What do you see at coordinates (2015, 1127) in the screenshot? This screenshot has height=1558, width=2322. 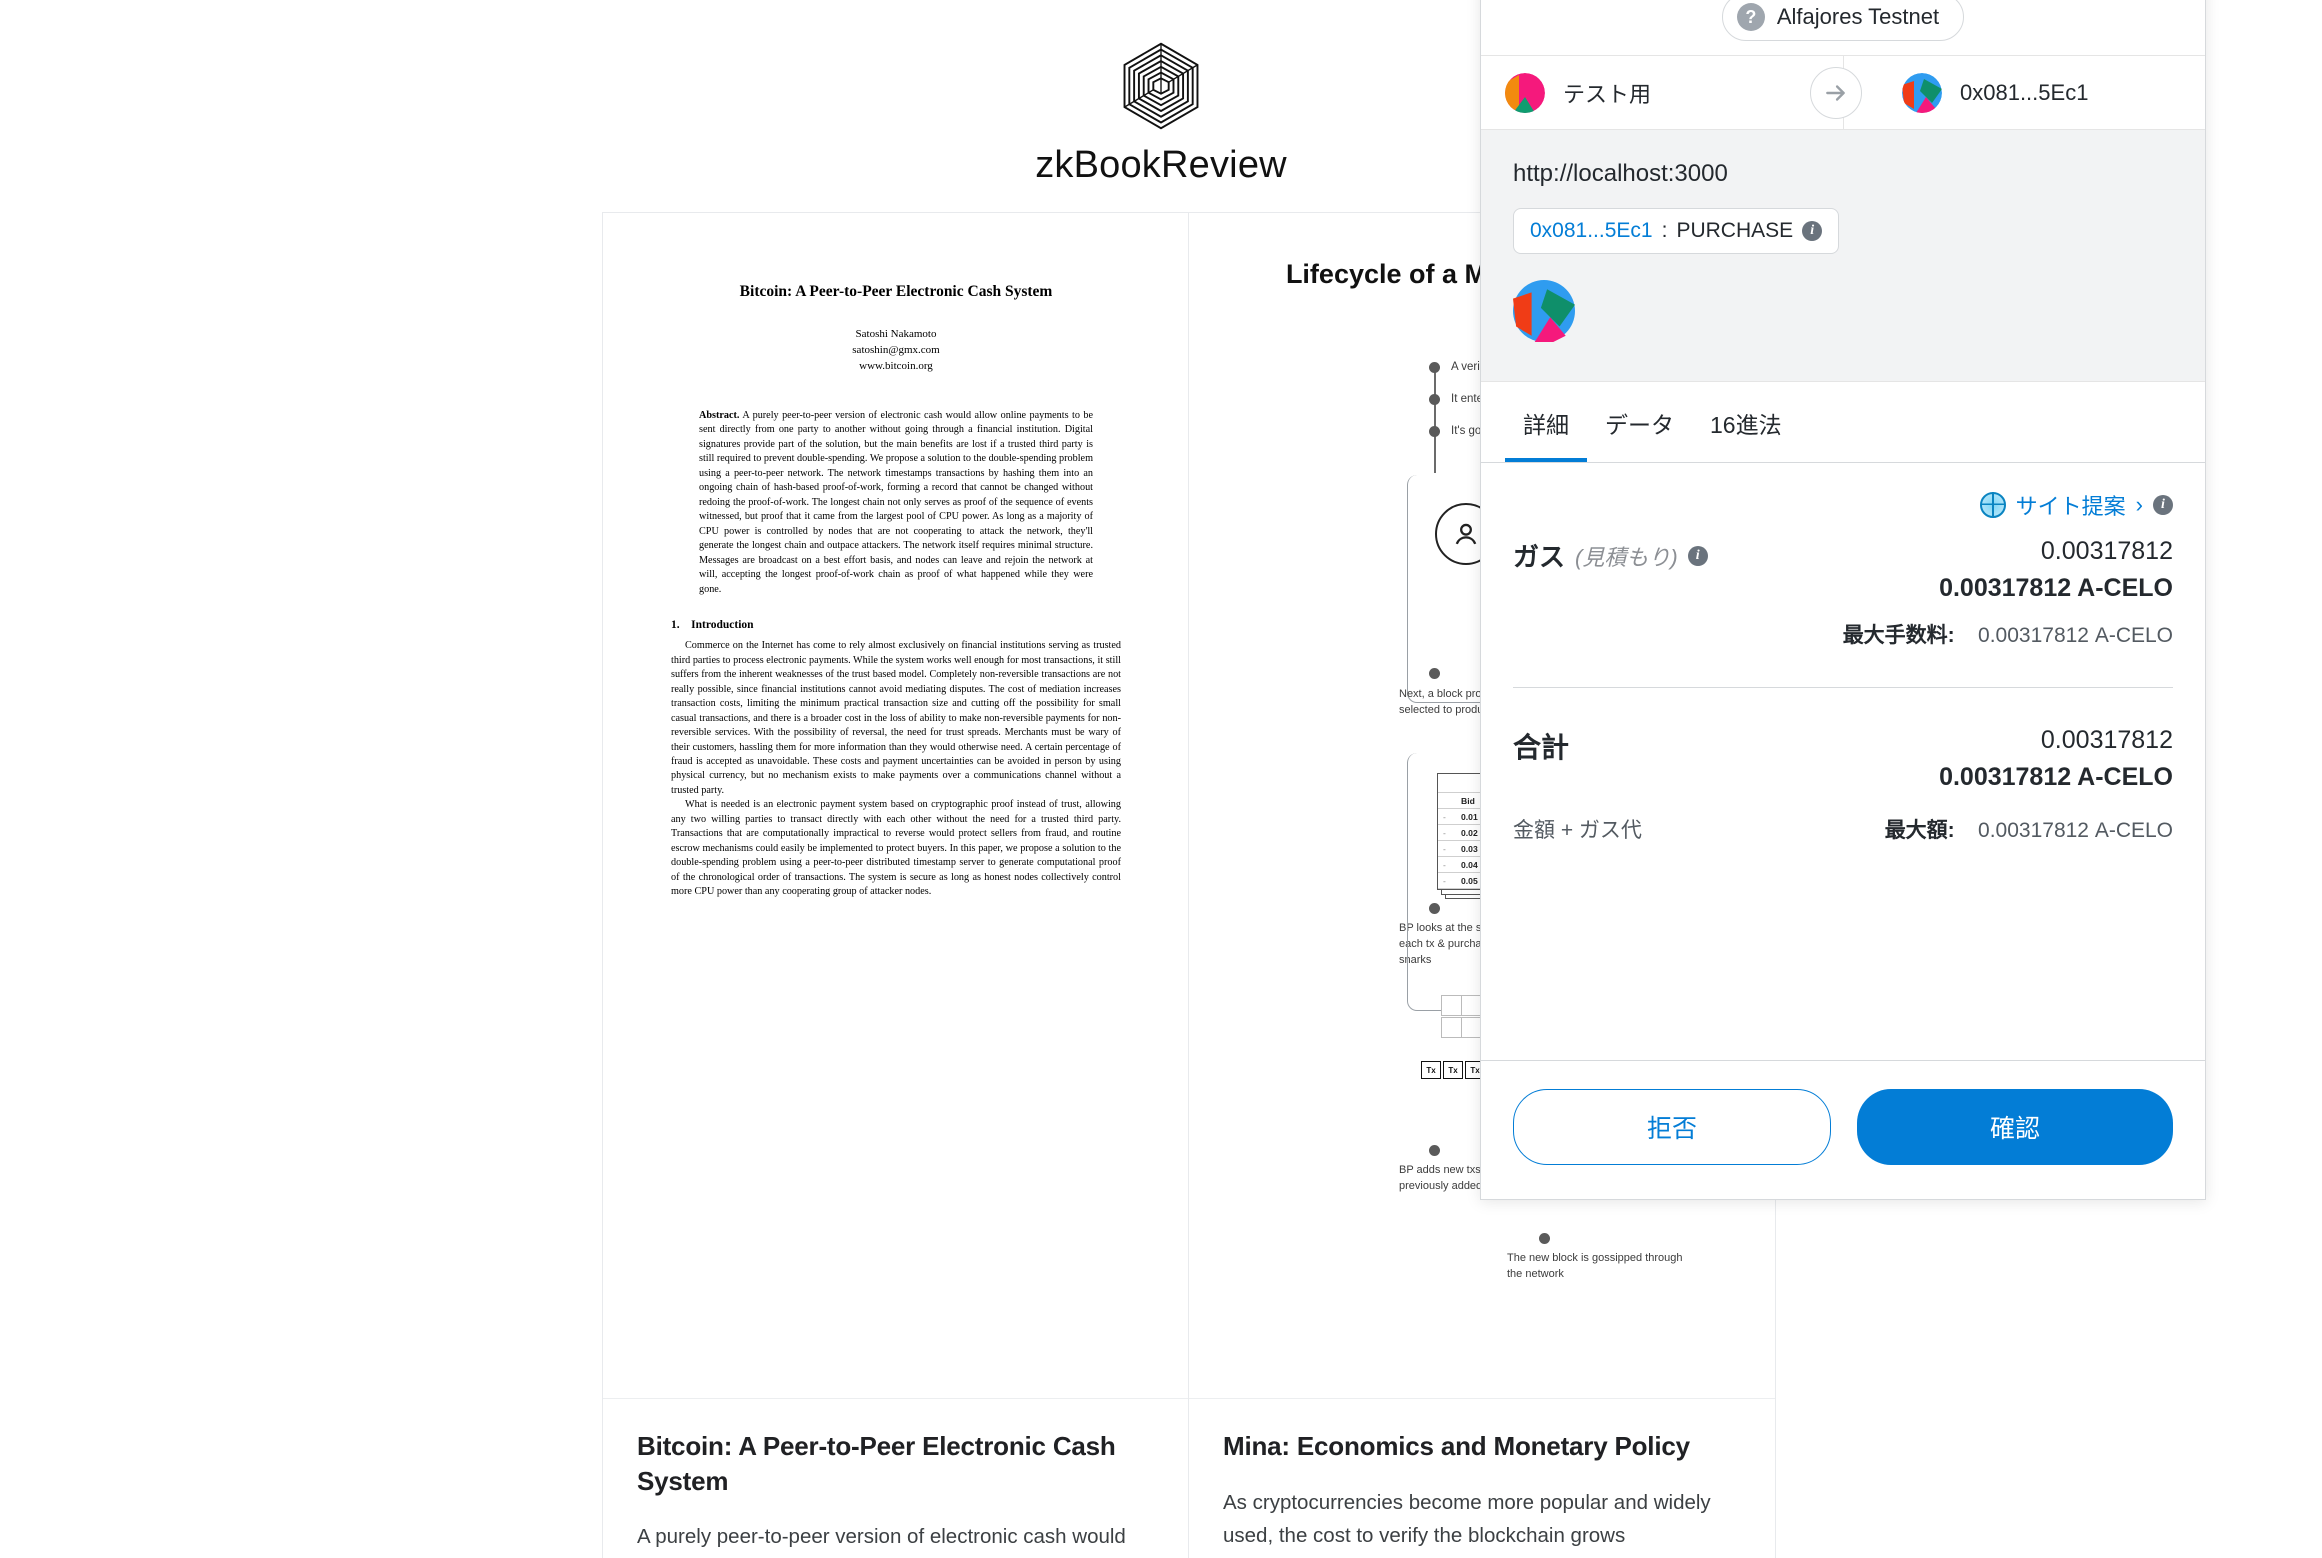 I see `confirm-button: 確認` at bounding box center [2015, 1127].